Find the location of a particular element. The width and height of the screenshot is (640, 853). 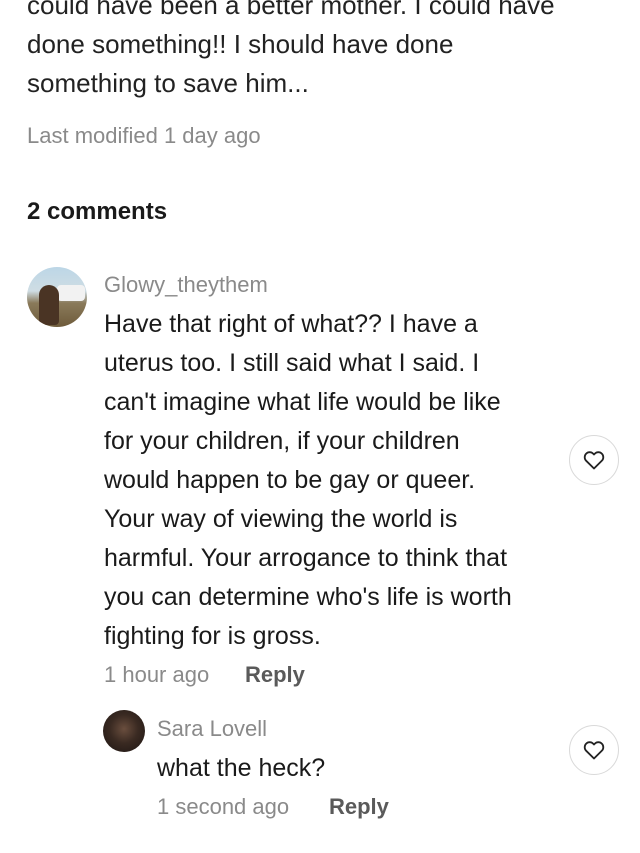

avatar-photo-car is located at coordinates (71, 293).